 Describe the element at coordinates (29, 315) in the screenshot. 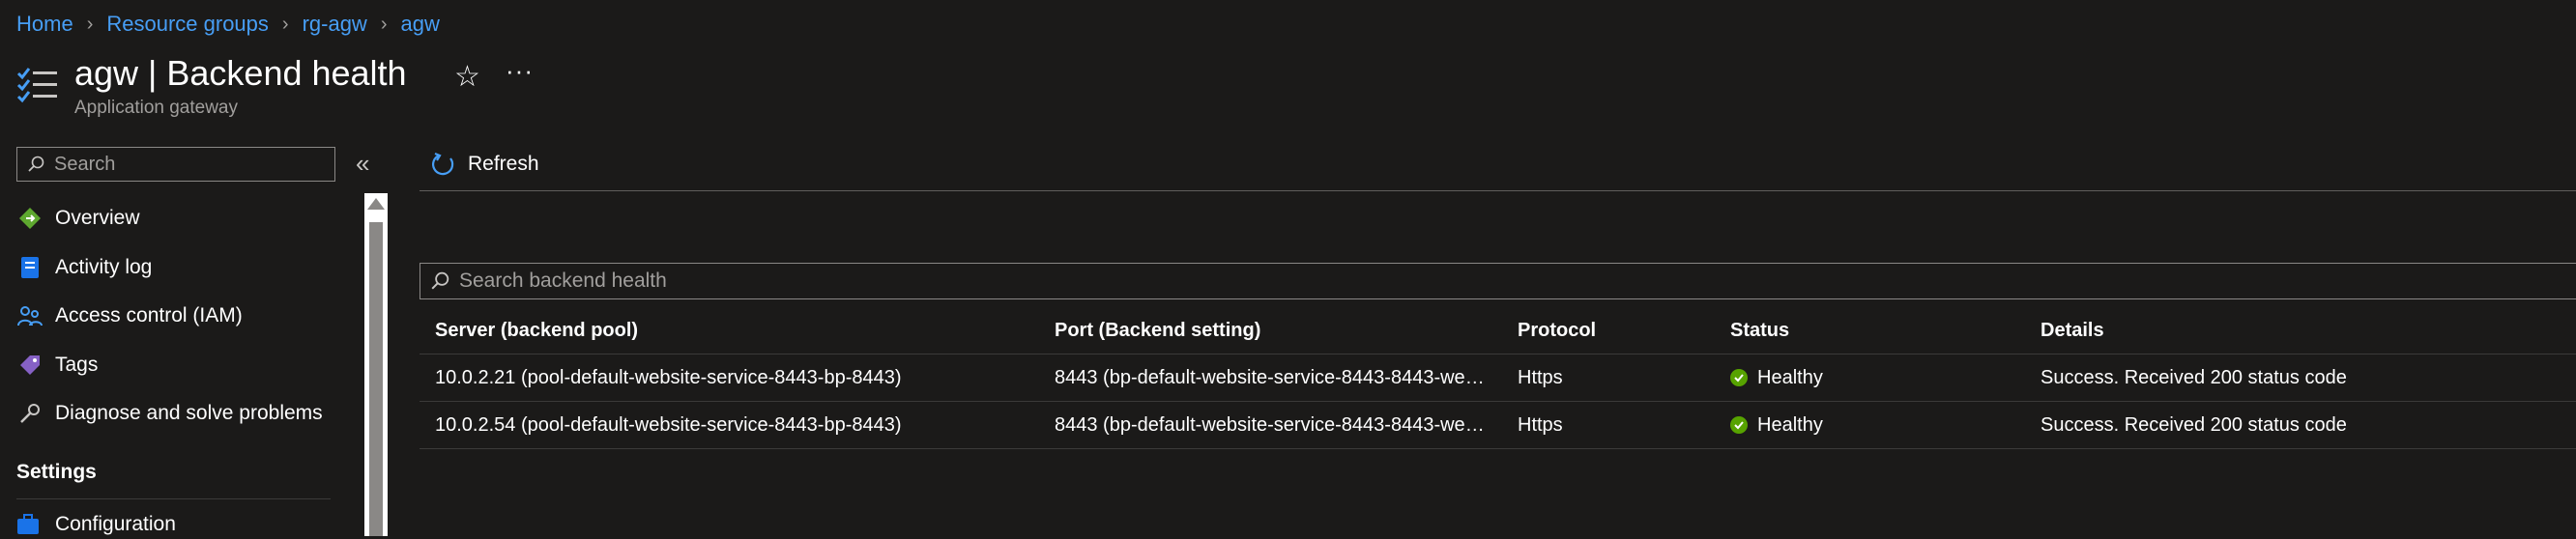

I see `access-control-icon` at that location.